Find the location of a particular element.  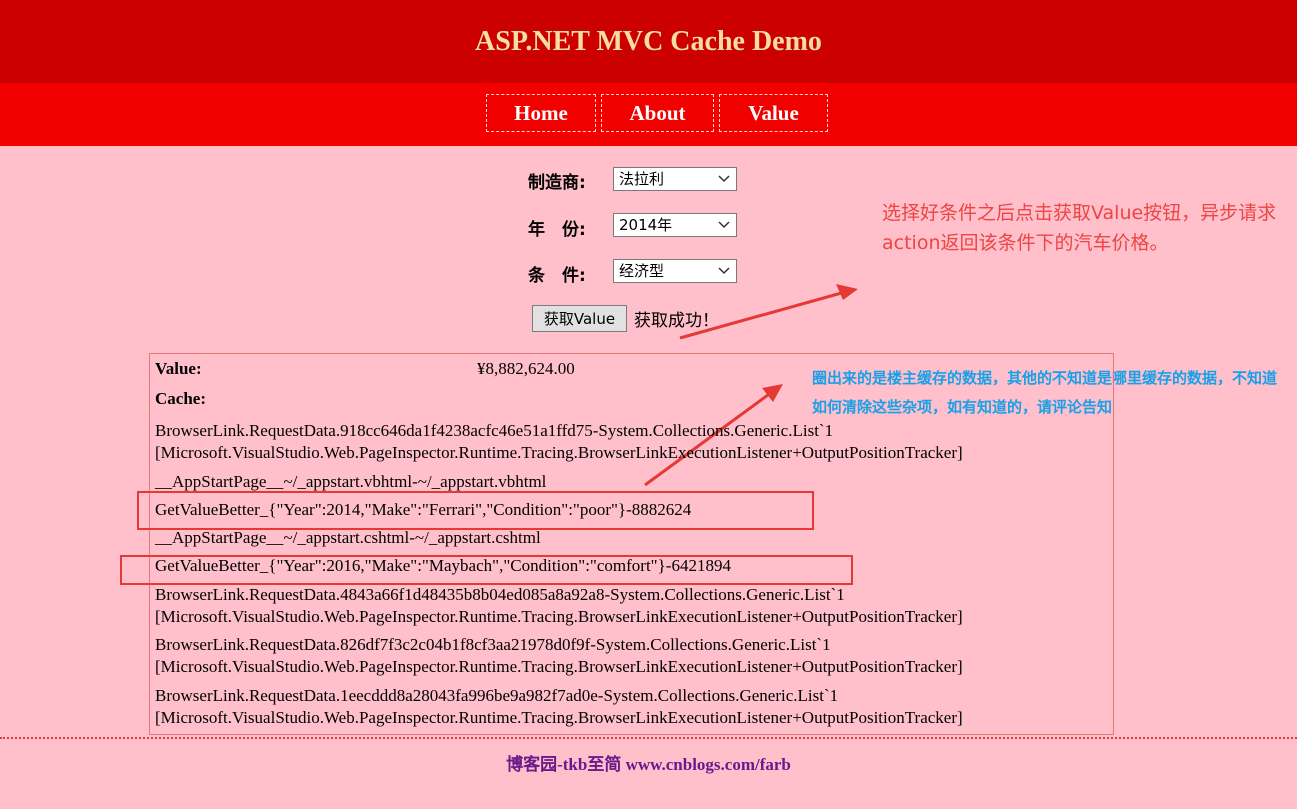

footer-text: 博客园-tkb至简 www.cnblogs.com/farb is located at coordinates (648, 764).